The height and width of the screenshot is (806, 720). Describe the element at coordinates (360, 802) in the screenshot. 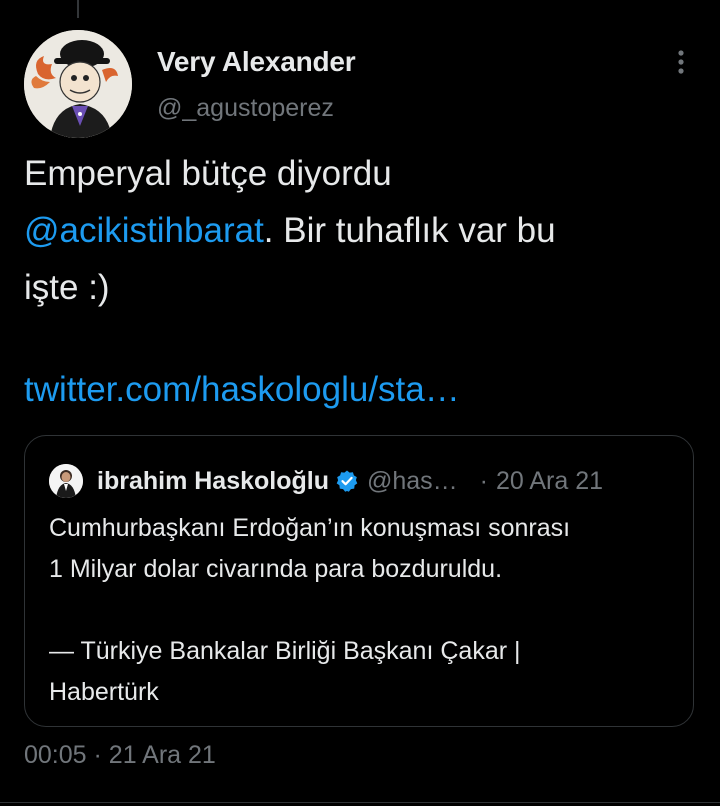

I see `divider` at that location.